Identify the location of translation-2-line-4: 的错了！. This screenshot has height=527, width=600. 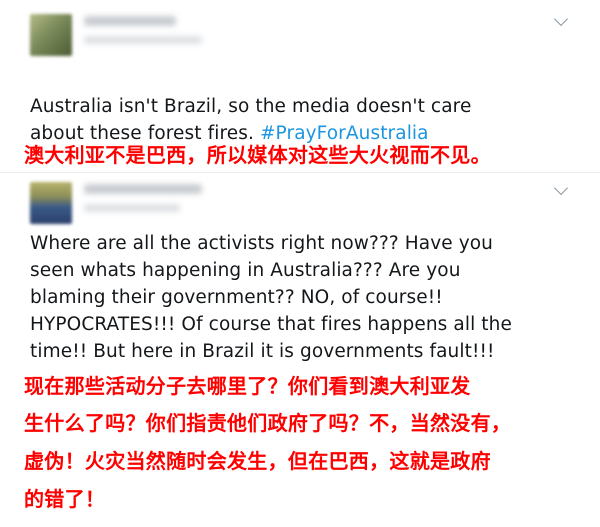
(65, 499).